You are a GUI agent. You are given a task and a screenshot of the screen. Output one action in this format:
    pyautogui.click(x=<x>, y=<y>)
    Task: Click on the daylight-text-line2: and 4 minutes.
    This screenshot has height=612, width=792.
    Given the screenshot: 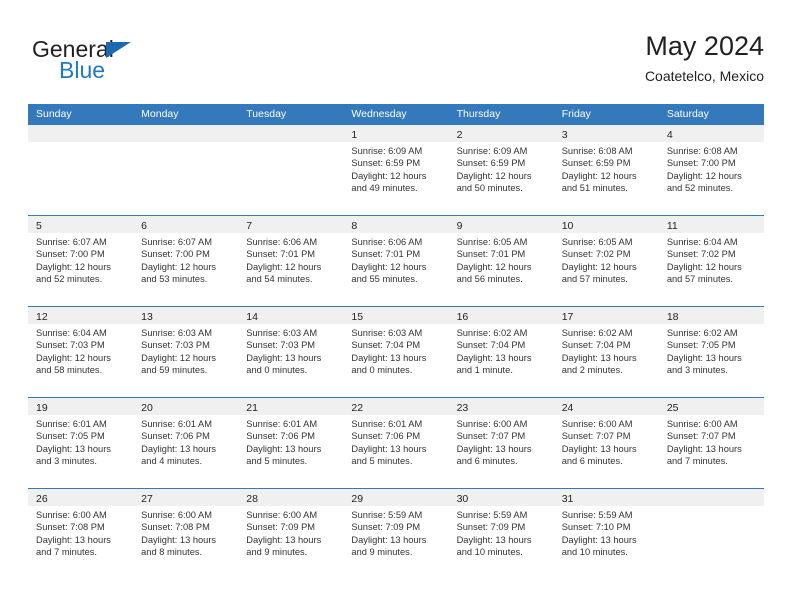 What is the action you would take?
    pyautogui.click(x=172, y=461)
    